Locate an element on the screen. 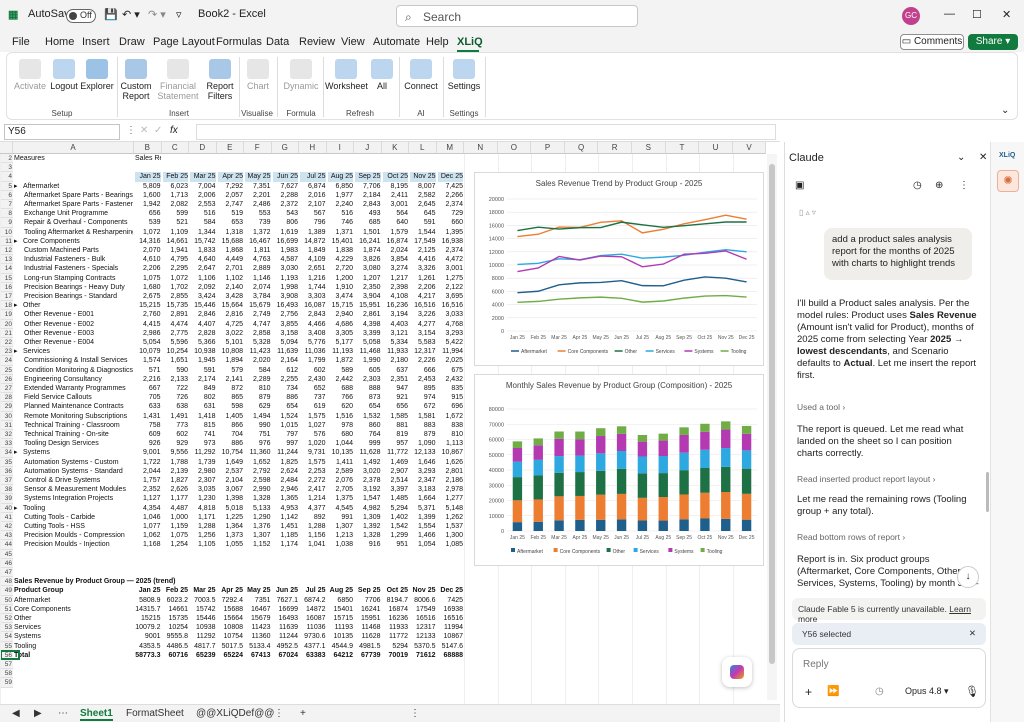 This screenshot has height=722, width=1024. value-cell: 734 is located at coordinates (285, 388).